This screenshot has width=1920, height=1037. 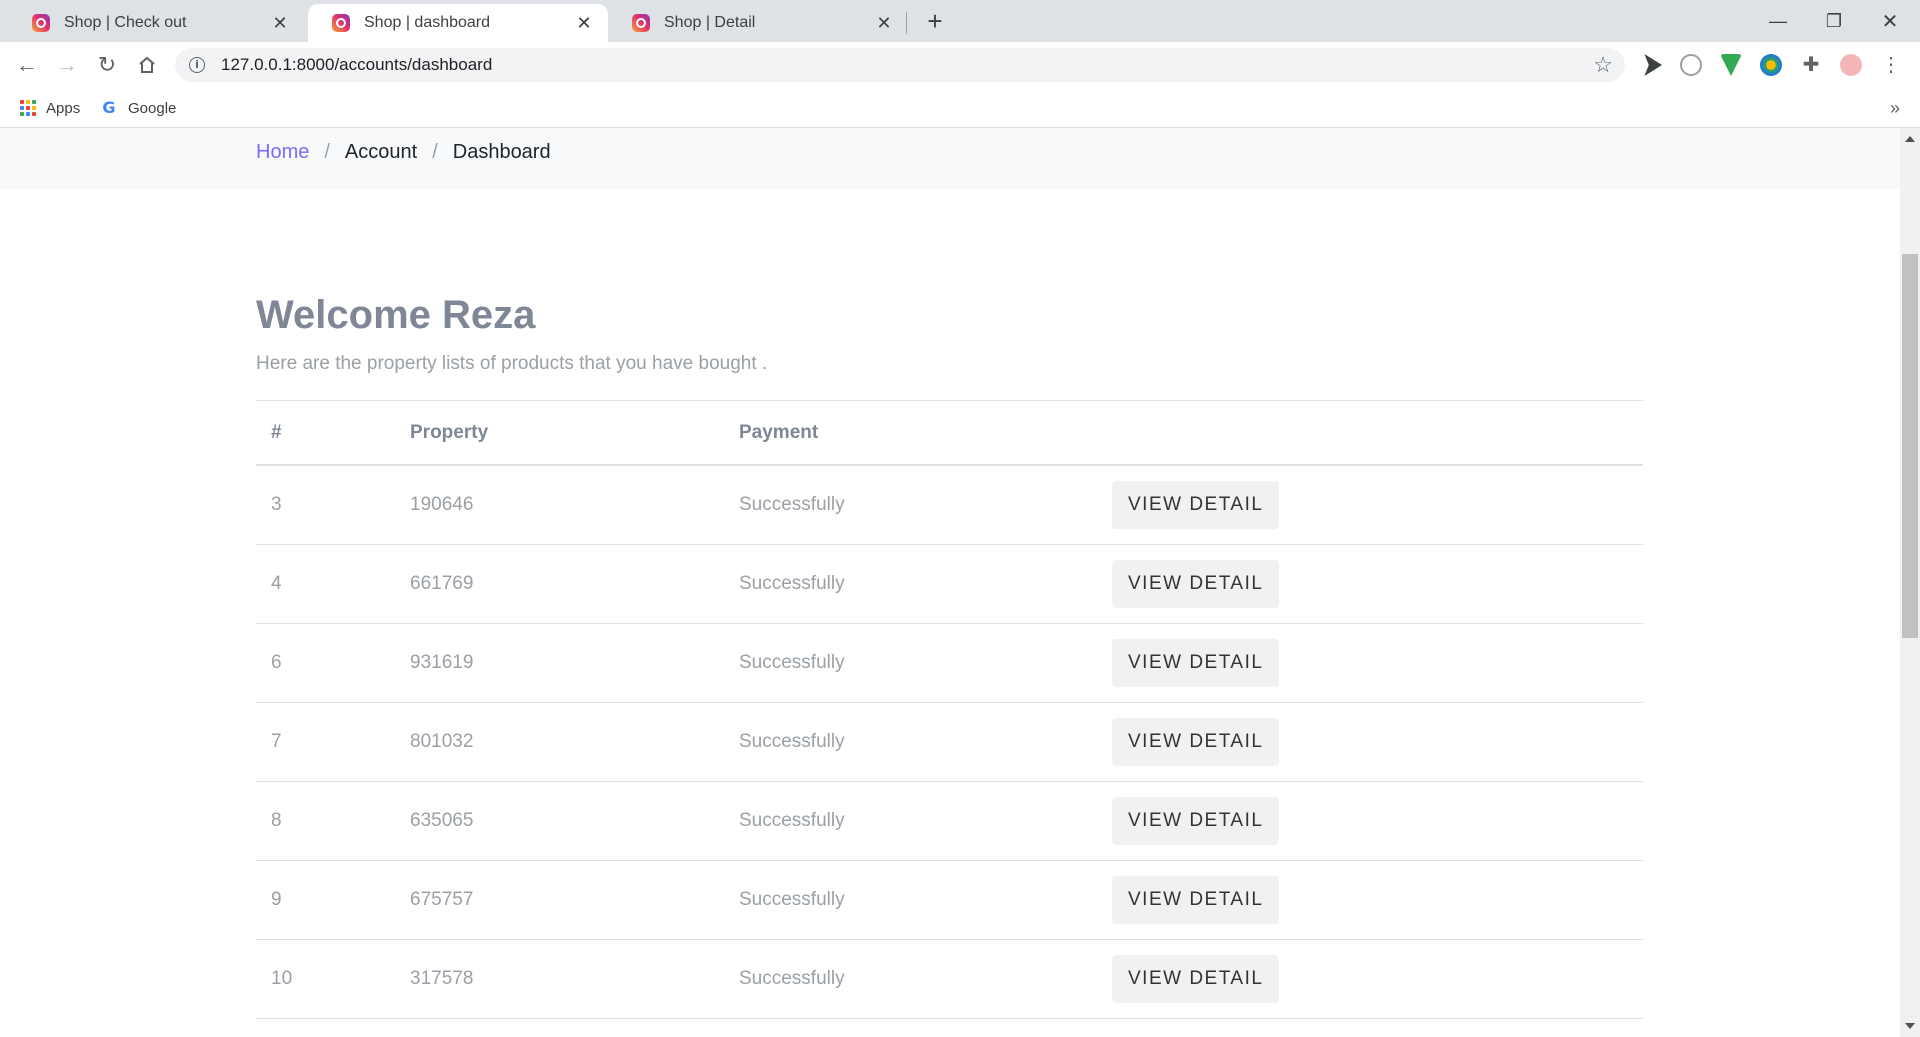 What do you see at coordinates (1771, 65) in the screenshot?
I see `extension-globe-icon` at bounding box center [1771, 65].